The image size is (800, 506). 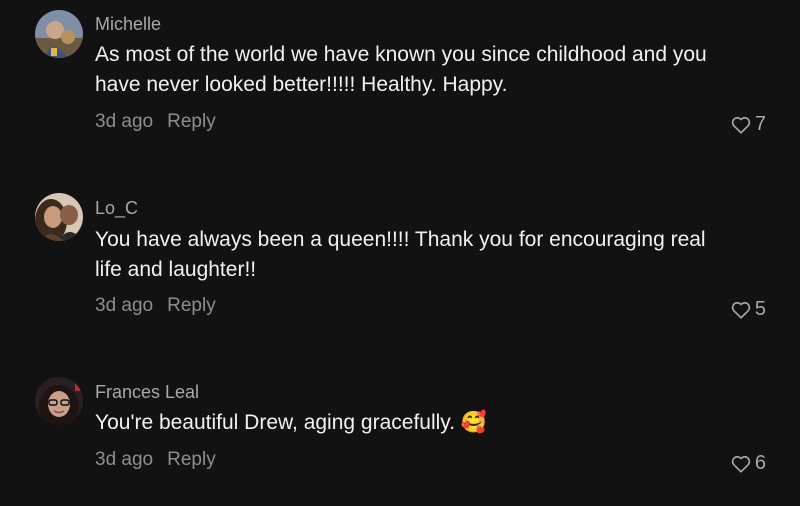 What do you see at coordinates (760, 309) in the screenshot?
I see `like-count: 5` at bounding box center [760, 309].